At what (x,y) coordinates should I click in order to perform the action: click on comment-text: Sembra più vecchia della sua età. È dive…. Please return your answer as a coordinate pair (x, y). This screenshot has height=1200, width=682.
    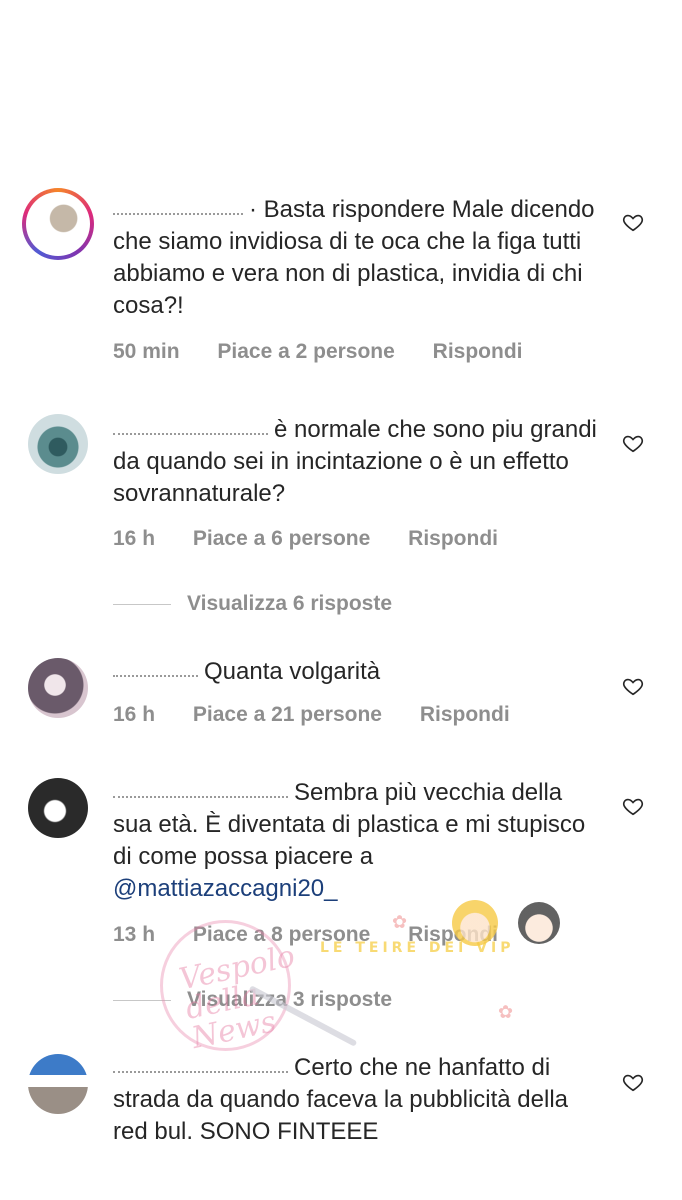
    Looking at the image, I should click on (349, 840).